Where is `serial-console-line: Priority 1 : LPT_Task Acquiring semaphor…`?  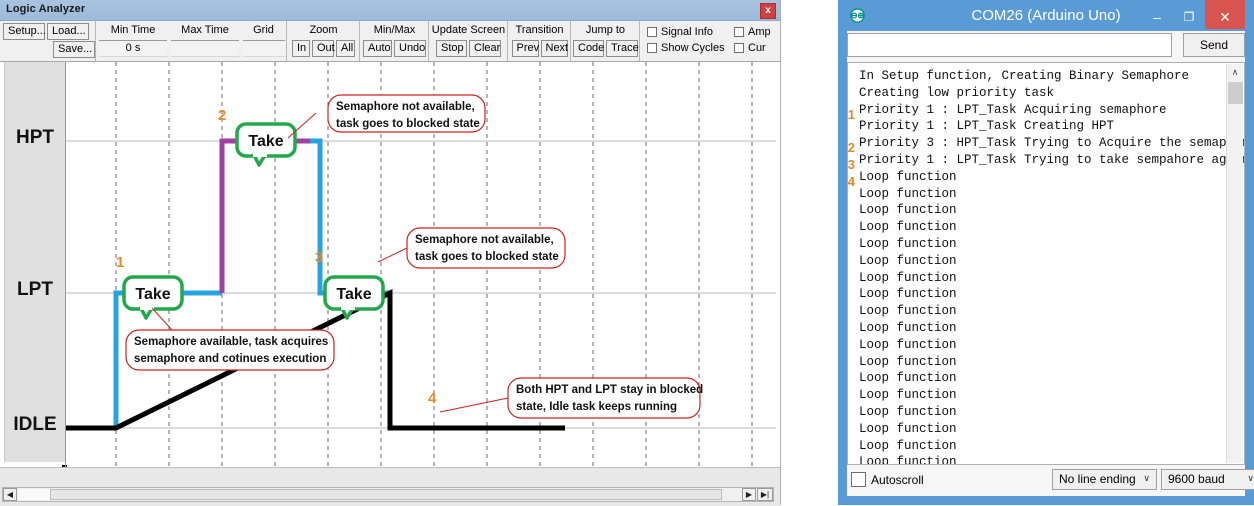 serial-console-line: Priority 1 : LPT_Task Acquiring semaphor… is located at coordinates (1013, 109).